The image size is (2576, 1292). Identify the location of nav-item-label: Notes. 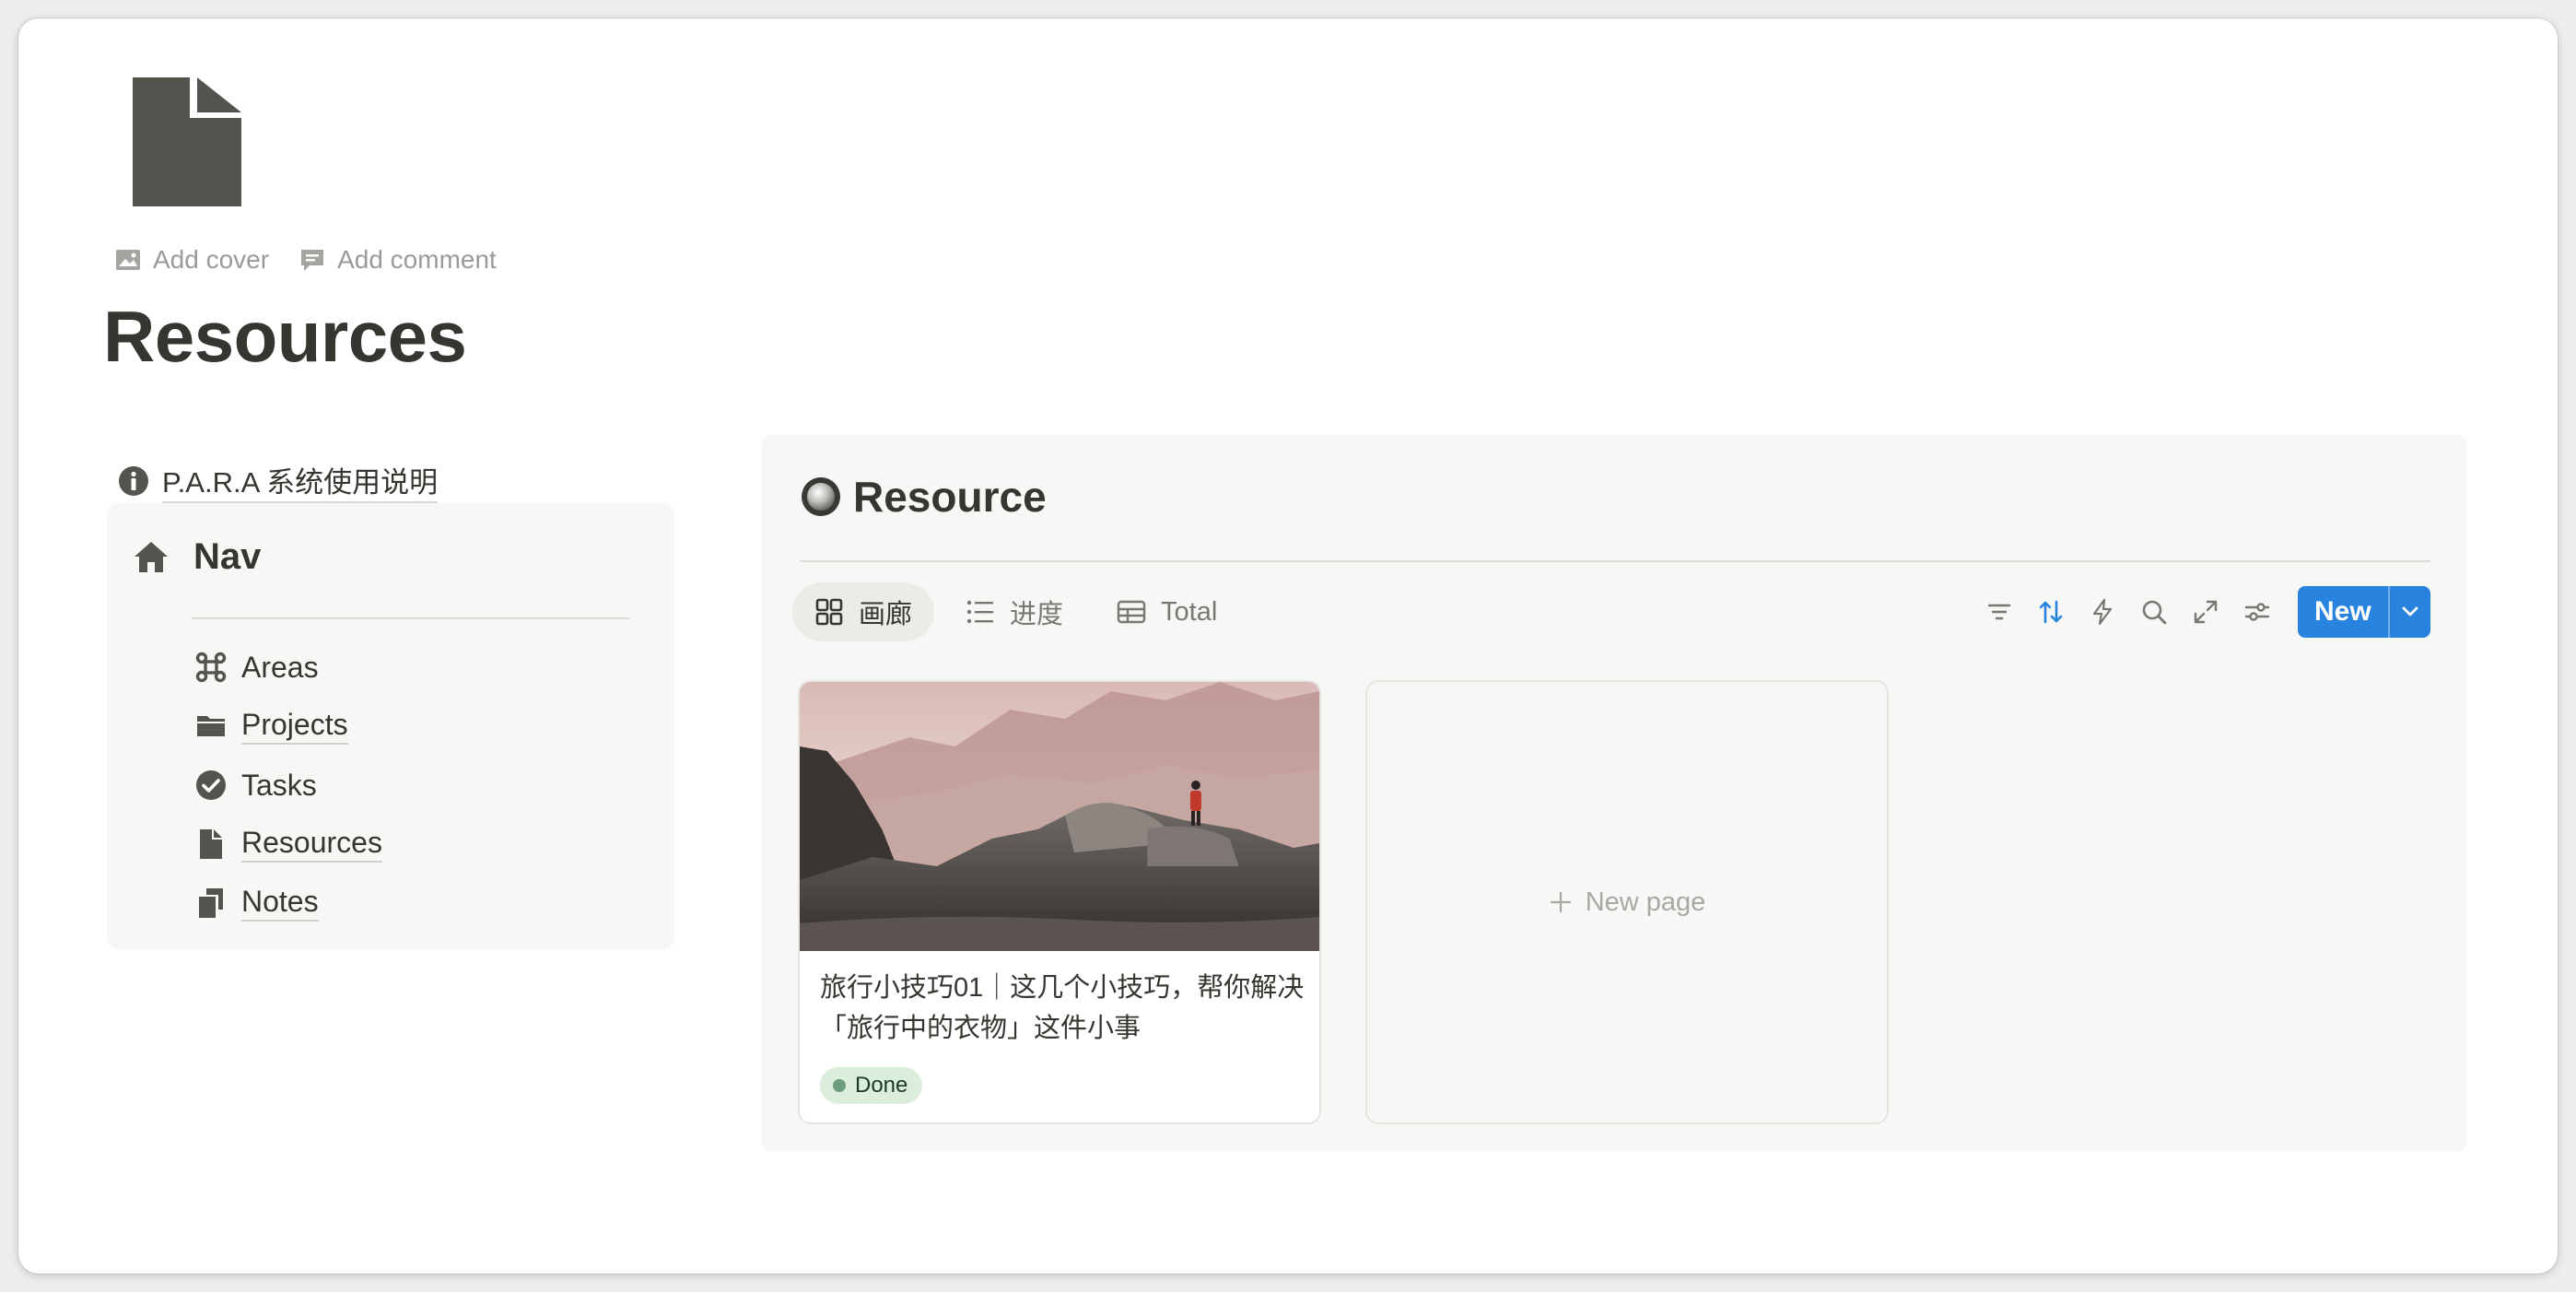
(280, 903).